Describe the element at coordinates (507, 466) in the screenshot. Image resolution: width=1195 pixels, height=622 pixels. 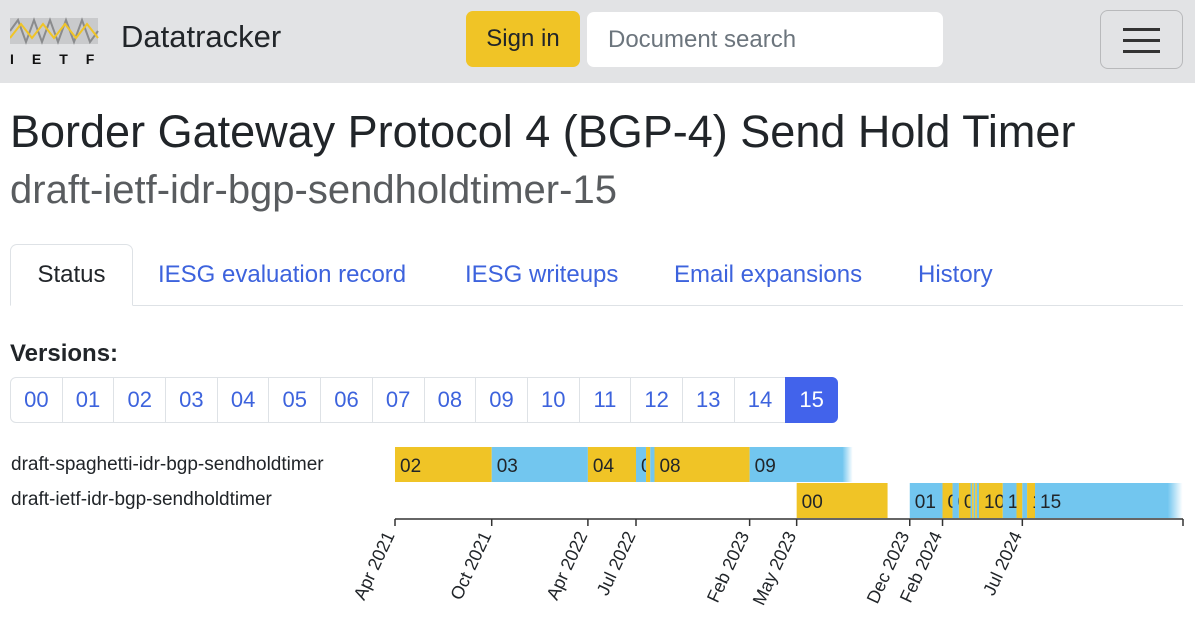
I see `revision-label-03: 03` at that location.